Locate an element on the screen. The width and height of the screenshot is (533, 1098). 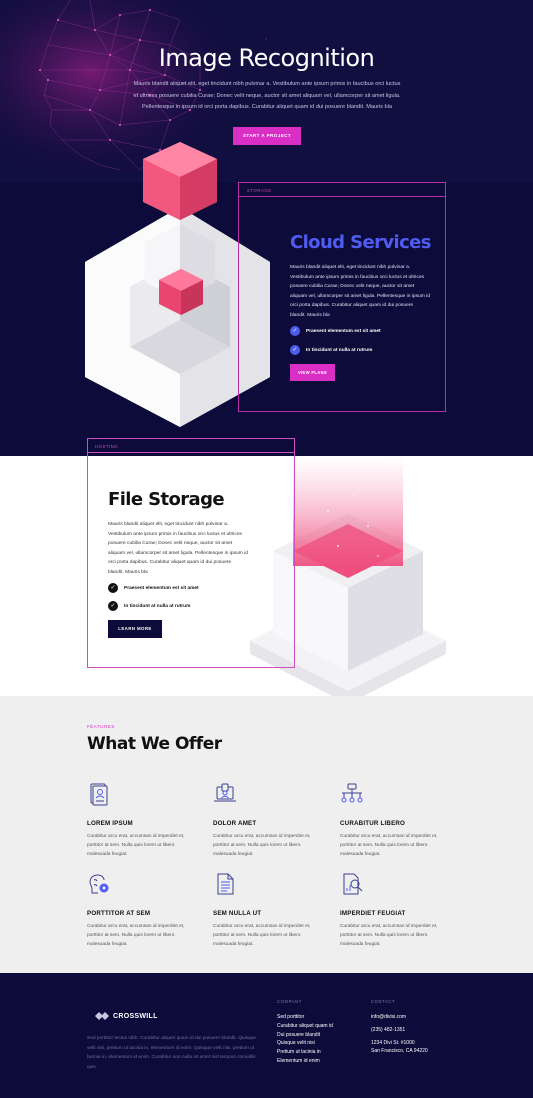
storage-title: File Storage is located at coordinates (166, 499).